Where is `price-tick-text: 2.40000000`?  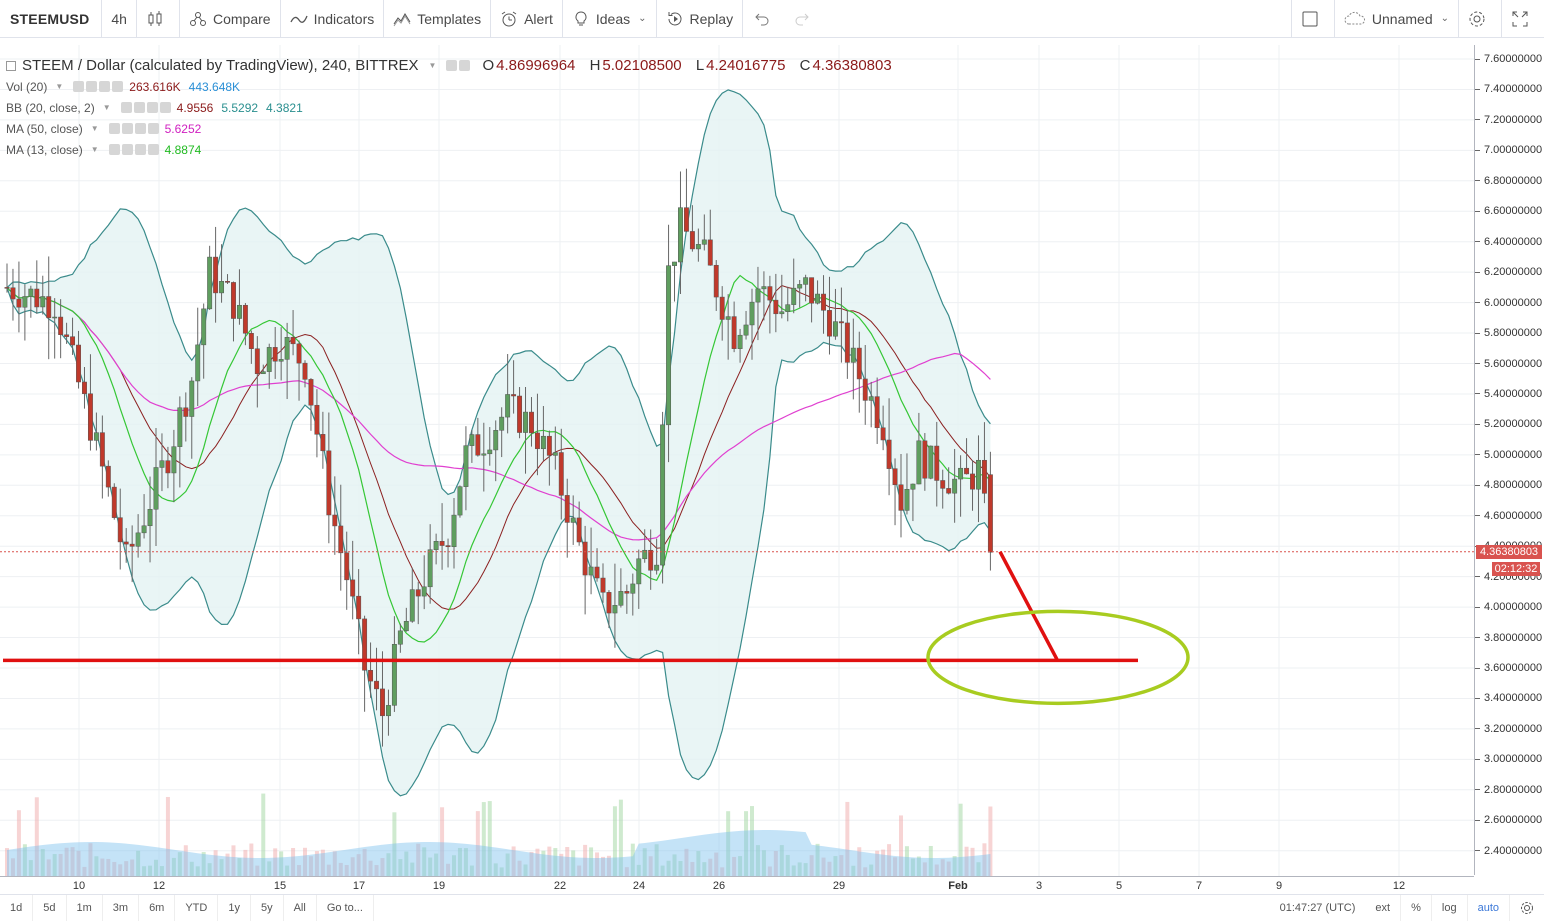 price-tick-text: 2.40000000 is located at coordinates (1513, 850).